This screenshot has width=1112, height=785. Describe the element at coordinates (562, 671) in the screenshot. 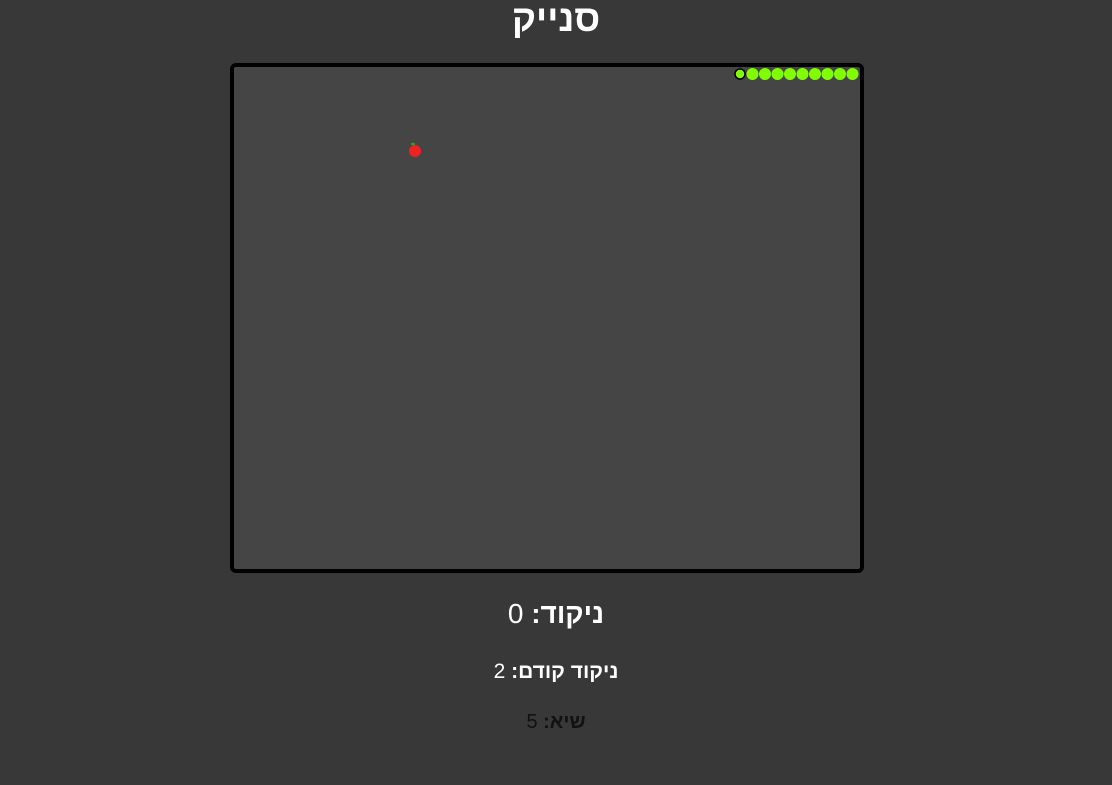

I see `previous-score-label: ניקוד קודם:` at that location.